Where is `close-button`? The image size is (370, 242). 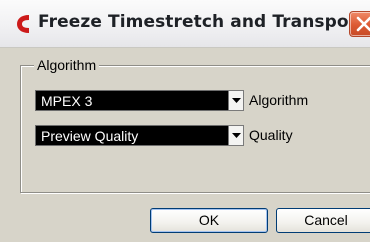 close-button is located at coordinates (359, 24).